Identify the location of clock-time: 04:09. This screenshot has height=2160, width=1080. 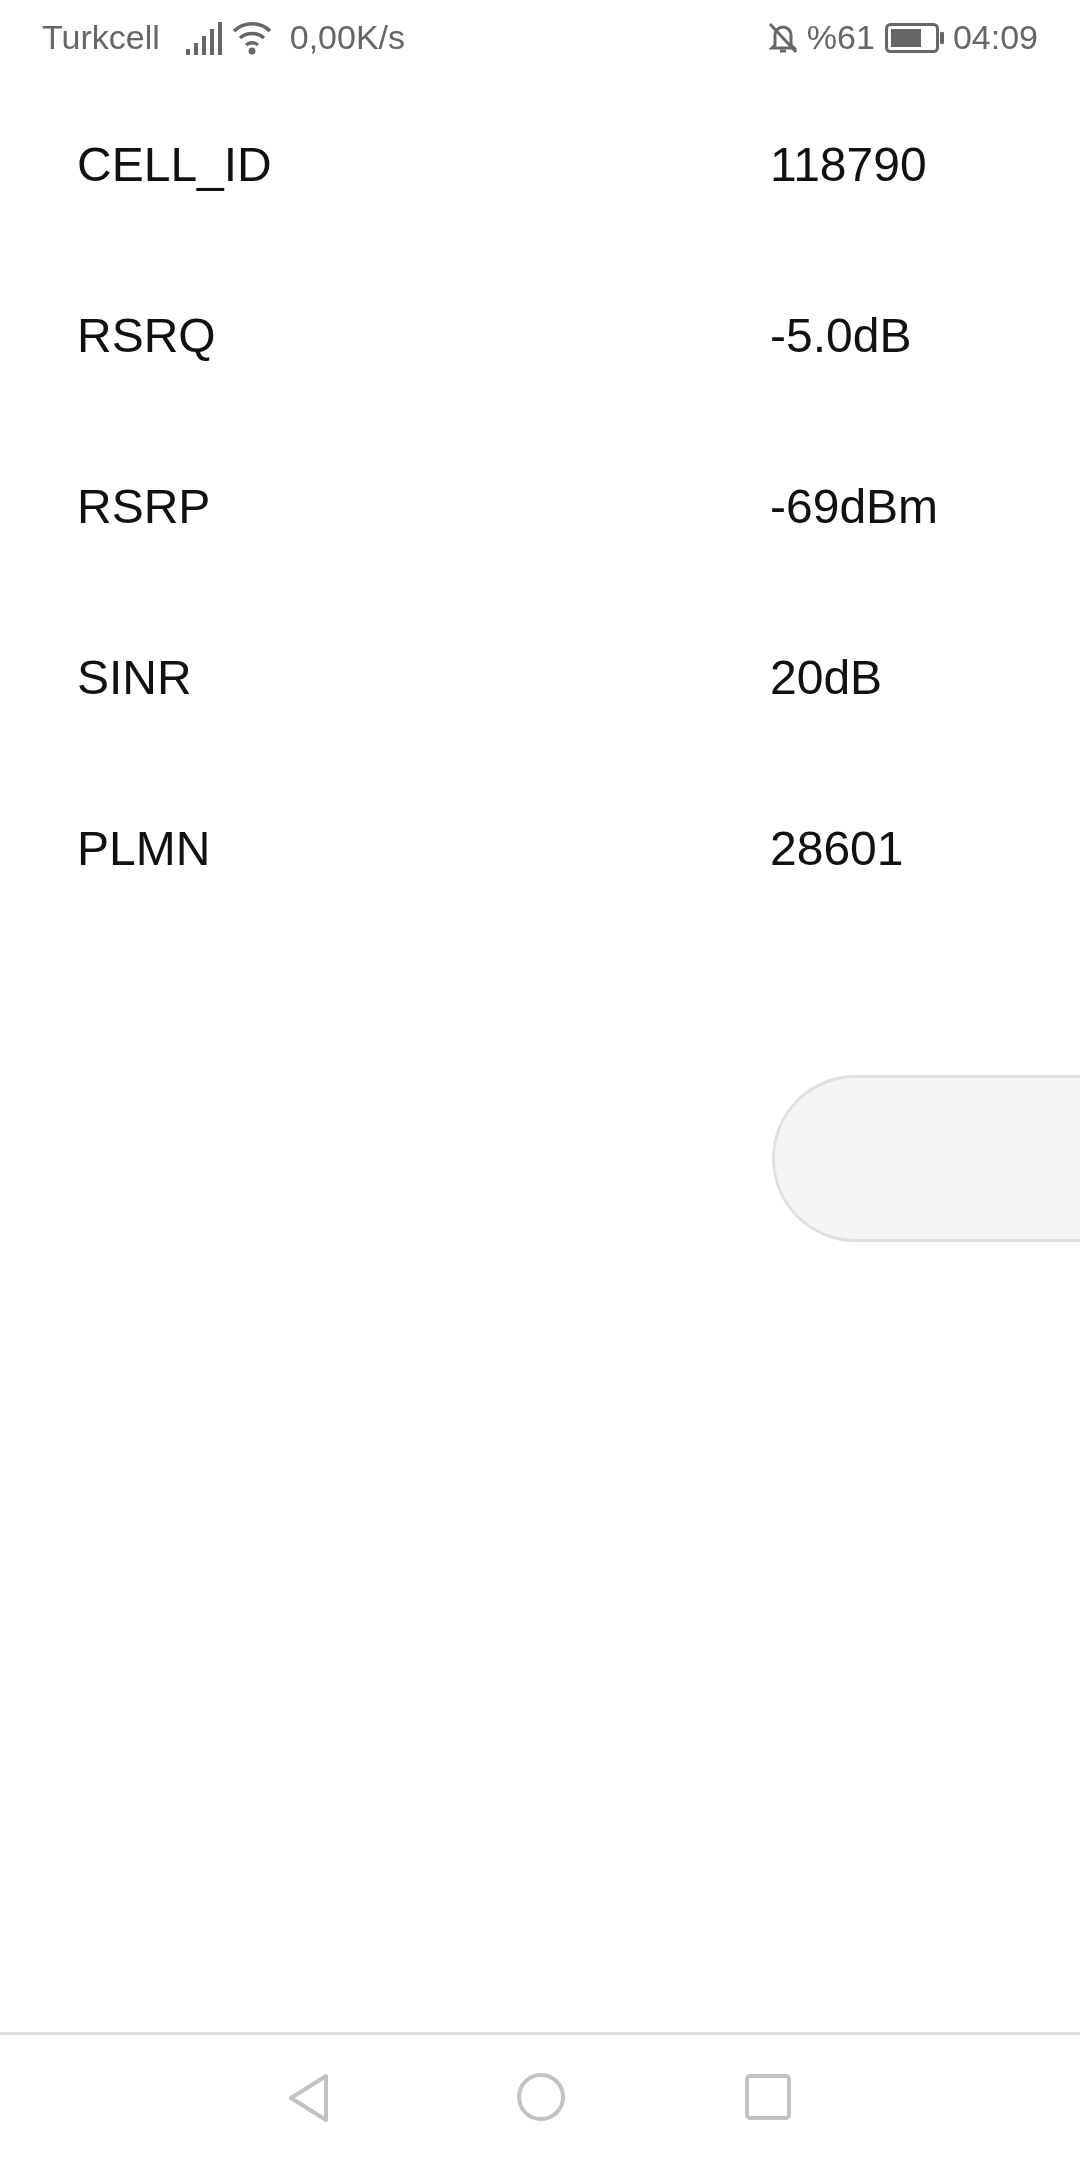
(995, 37).